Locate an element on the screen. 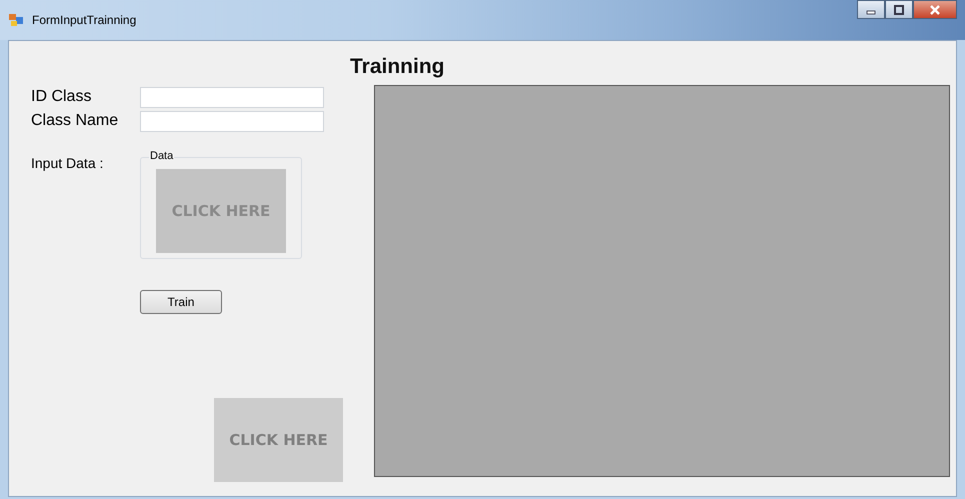  input-data-label: Input Data : is located at coordinates (67, 163).